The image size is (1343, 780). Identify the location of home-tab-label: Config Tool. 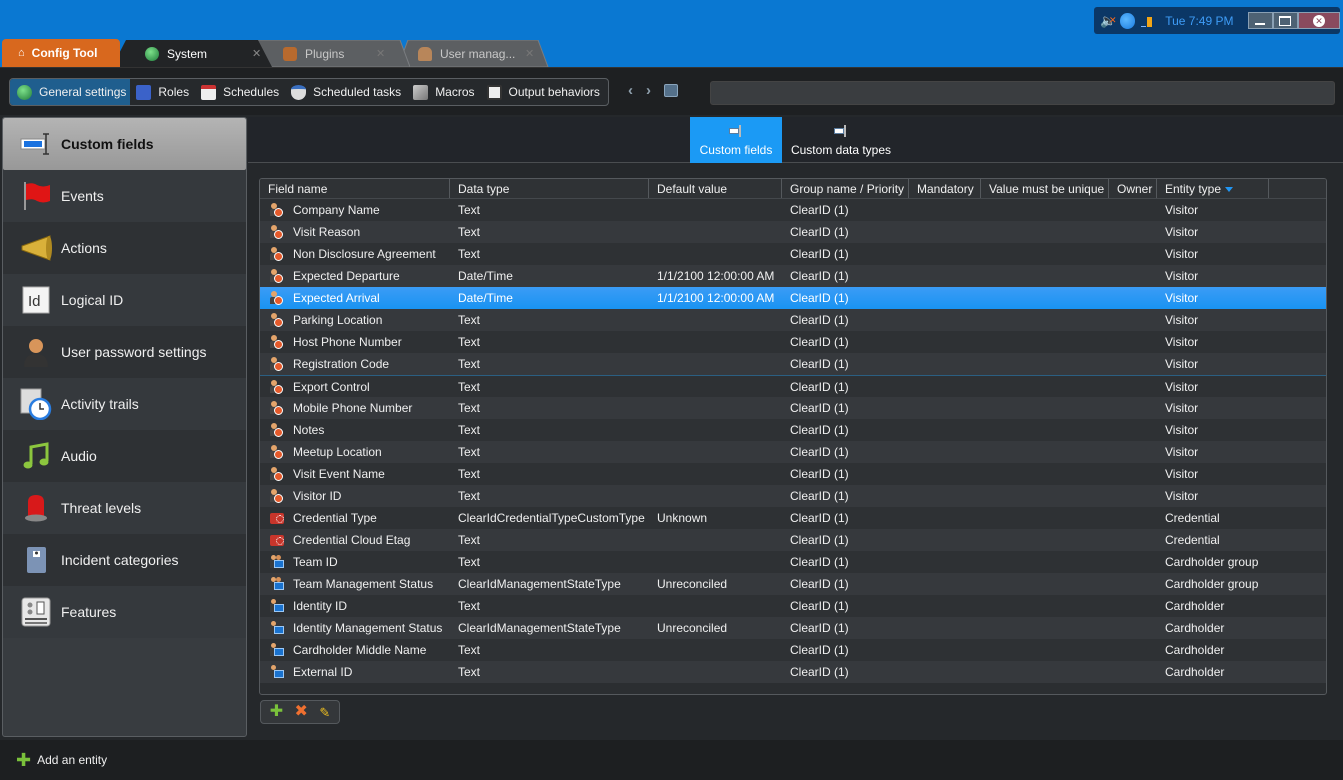
(64, 53).